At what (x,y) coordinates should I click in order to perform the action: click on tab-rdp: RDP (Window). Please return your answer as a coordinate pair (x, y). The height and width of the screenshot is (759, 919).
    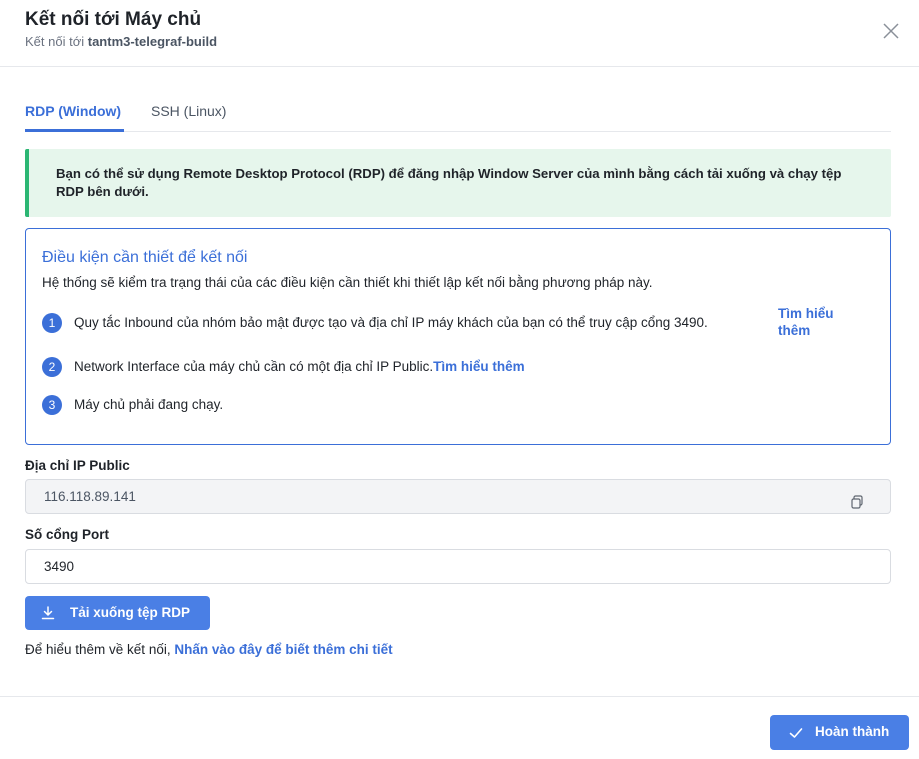
    Looking at the image, I should click on (73, 111).